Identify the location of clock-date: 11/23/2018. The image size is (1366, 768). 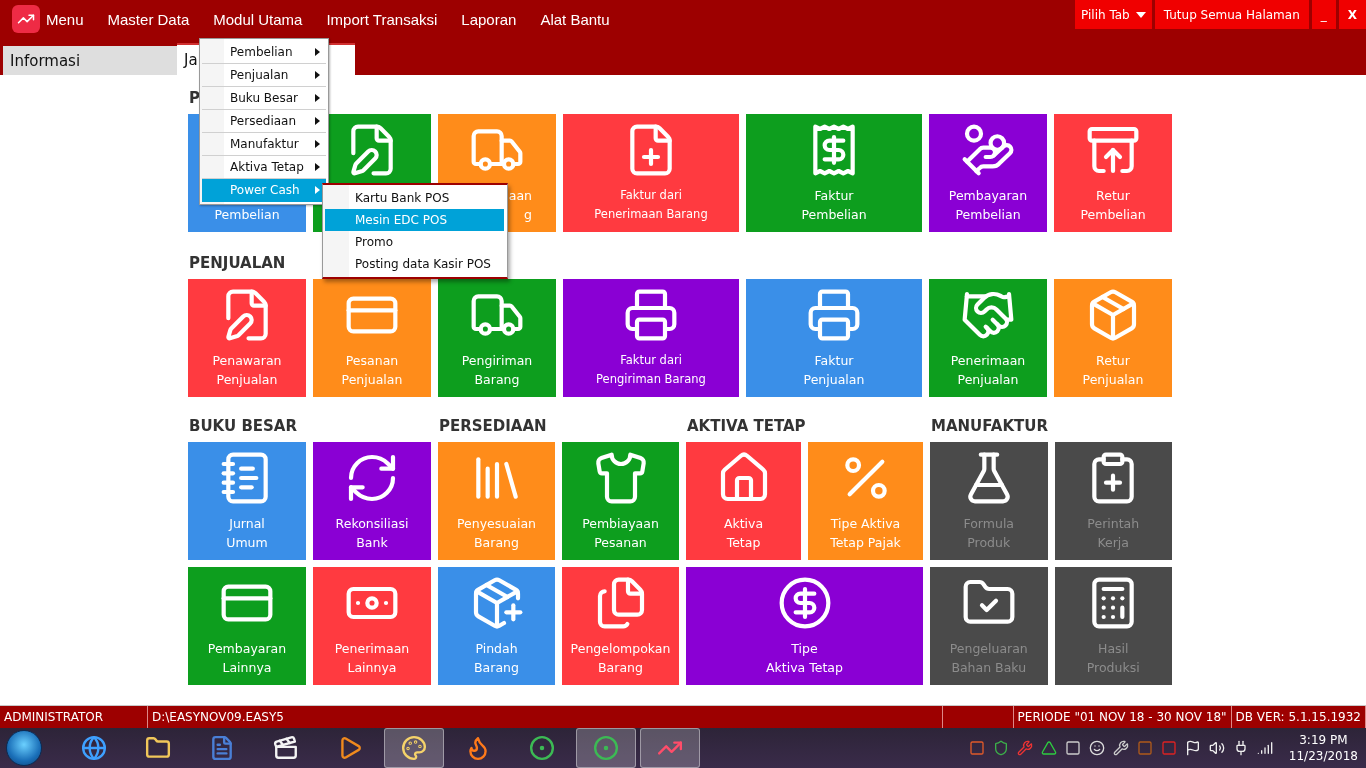
(1323, 756).